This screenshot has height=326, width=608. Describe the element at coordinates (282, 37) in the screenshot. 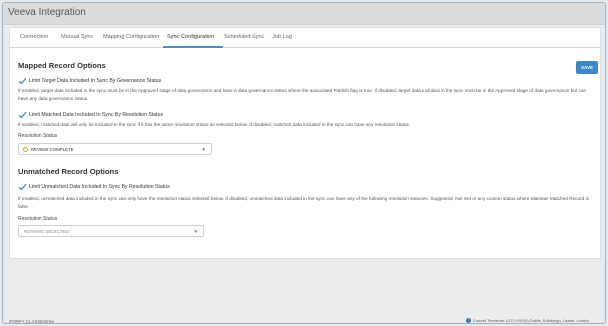

I see `tab-job-log: Job Log` at that location.